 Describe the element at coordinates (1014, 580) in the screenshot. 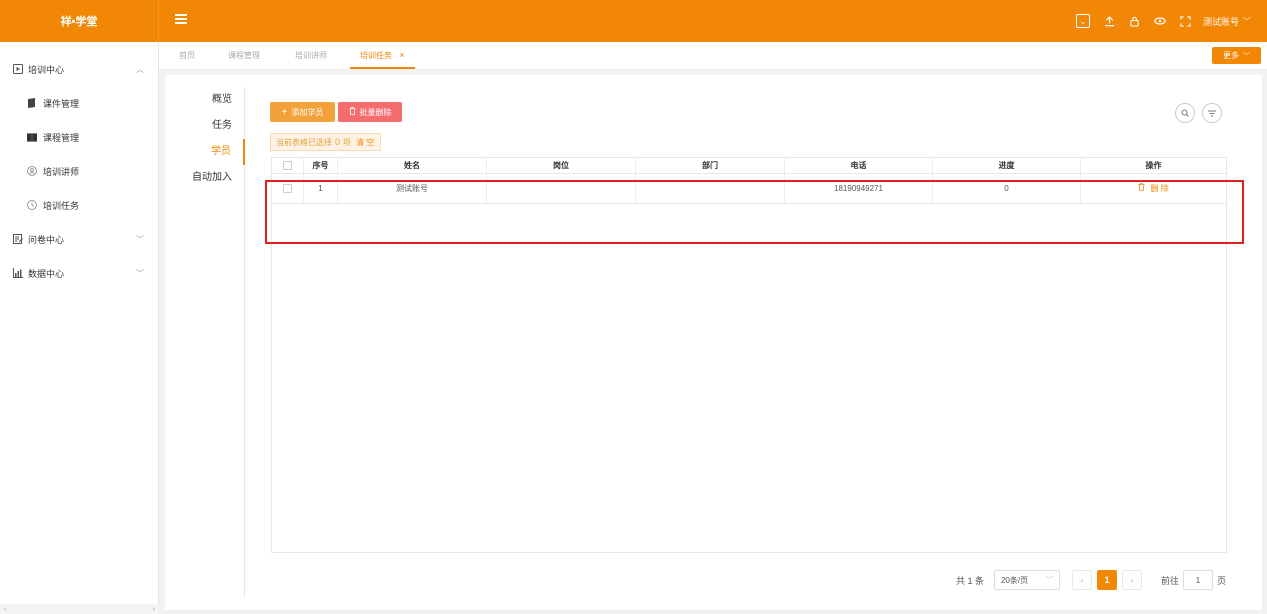

I see `page-size-value: 20条/页` at that location.